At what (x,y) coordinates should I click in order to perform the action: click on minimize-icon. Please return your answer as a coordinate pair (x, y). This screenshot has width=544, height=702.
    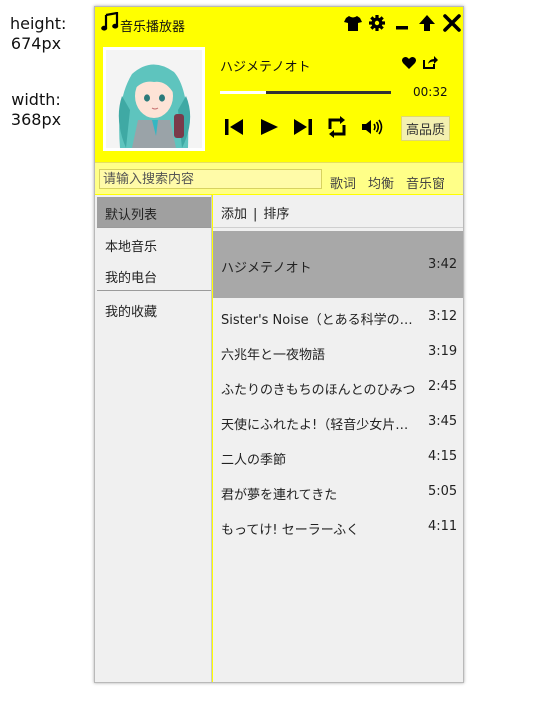
    Looking at the image, I should click on (402, 28).